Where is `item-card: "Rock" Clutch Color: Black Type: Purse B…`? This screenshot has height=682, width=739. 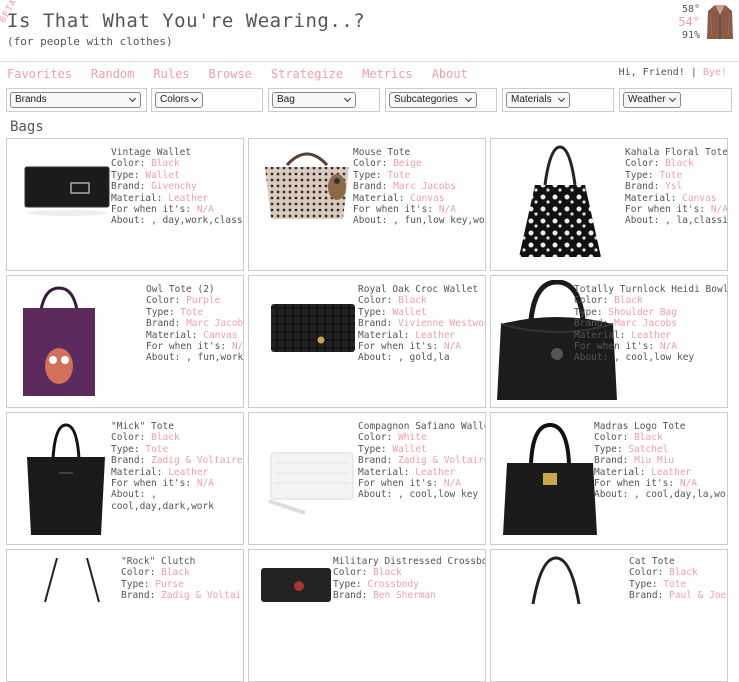
item-card: "Rock" Clutch Color: Black Type: Purse B… is located at coordinates (125, 615).